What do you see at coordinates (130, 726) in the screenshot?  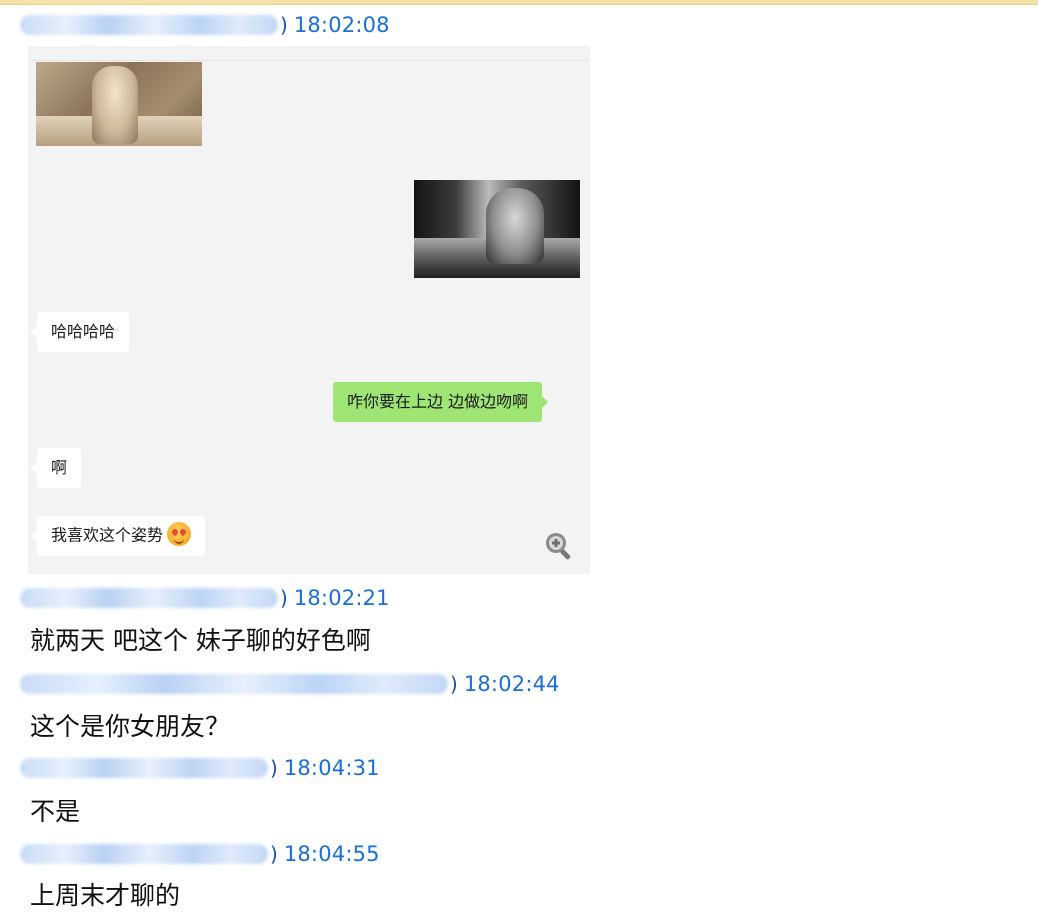 I see `message-text: 这个是你女朋友？` at bounding box center [130, 726].